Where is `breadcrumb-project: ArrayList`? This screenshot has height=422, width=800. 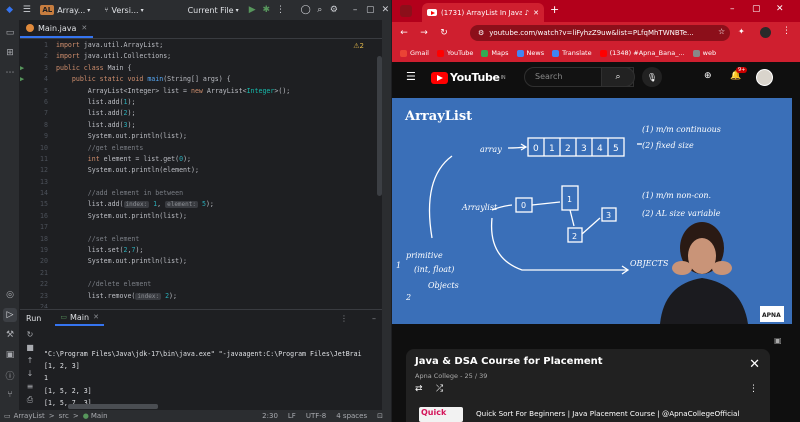 breadcrumb-project: ArrayList is located at coordinates (29, 416).